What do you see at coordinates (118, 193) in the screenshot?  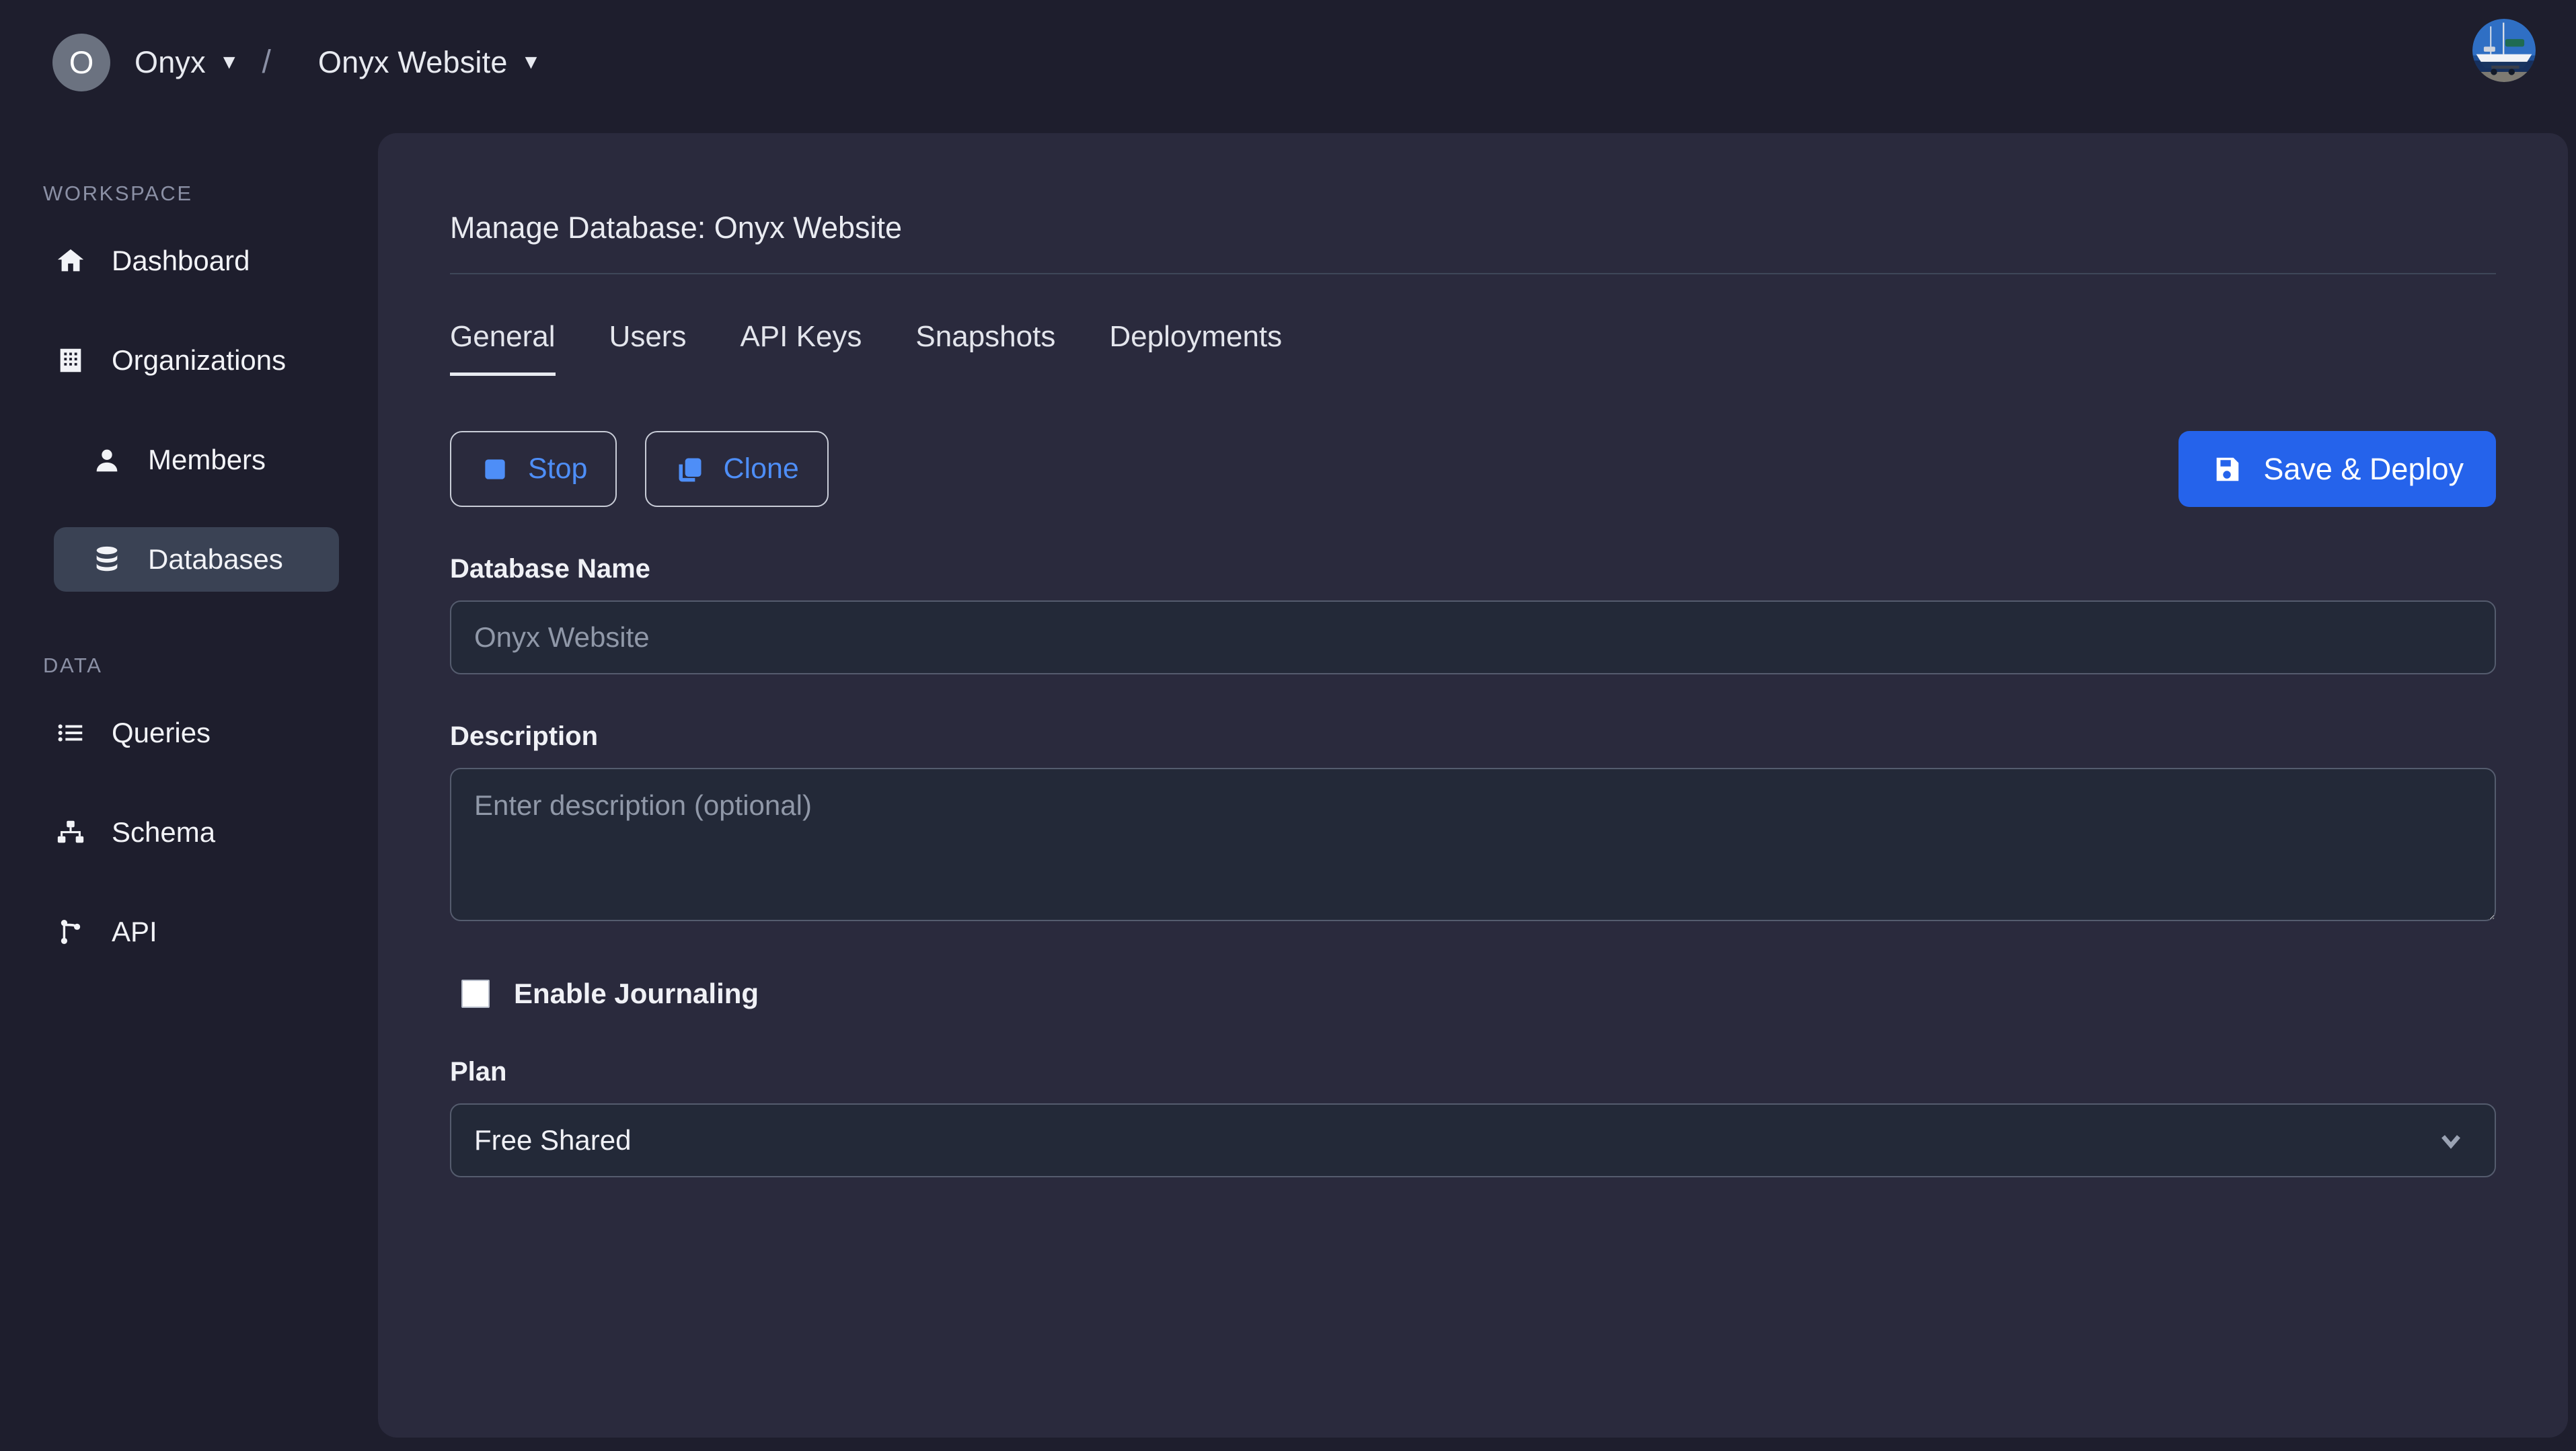 I see `sidebar-section-title-workspace: WORKSPACE` at bounding box center [118, 193].